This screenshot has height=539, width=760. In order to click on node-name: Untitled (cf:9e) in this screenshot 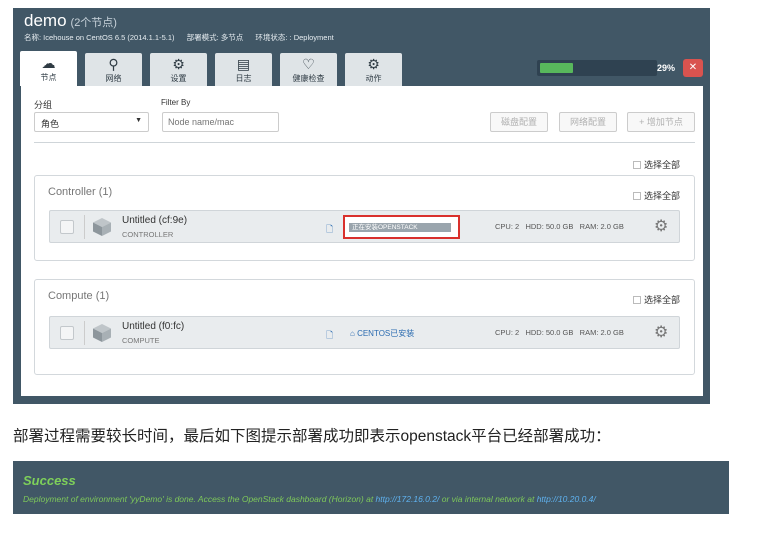, I will do `click(154, 220)`.